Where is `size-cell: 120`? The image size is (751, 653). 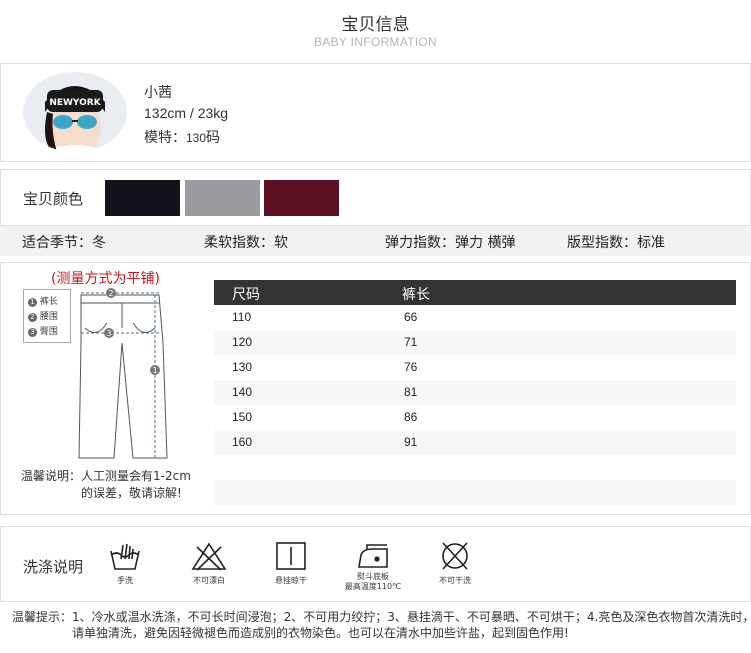 size-cell: 120 is located at coordinates (242, 342).